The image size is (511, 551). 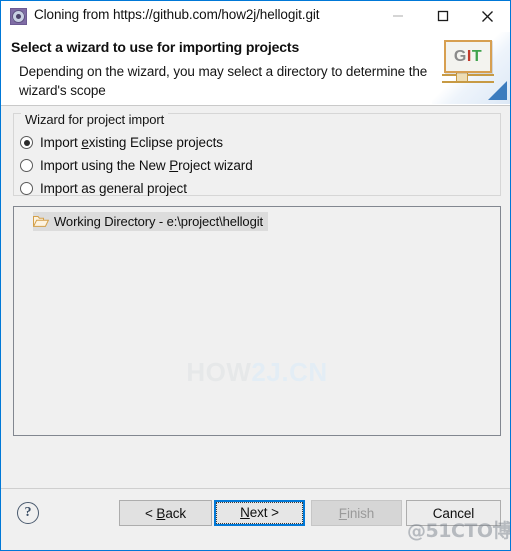 What do you see at coordinates (468, 56) in the screenshot?
I see `git-logo-icon: GIT` at bounding box center [468, 56].